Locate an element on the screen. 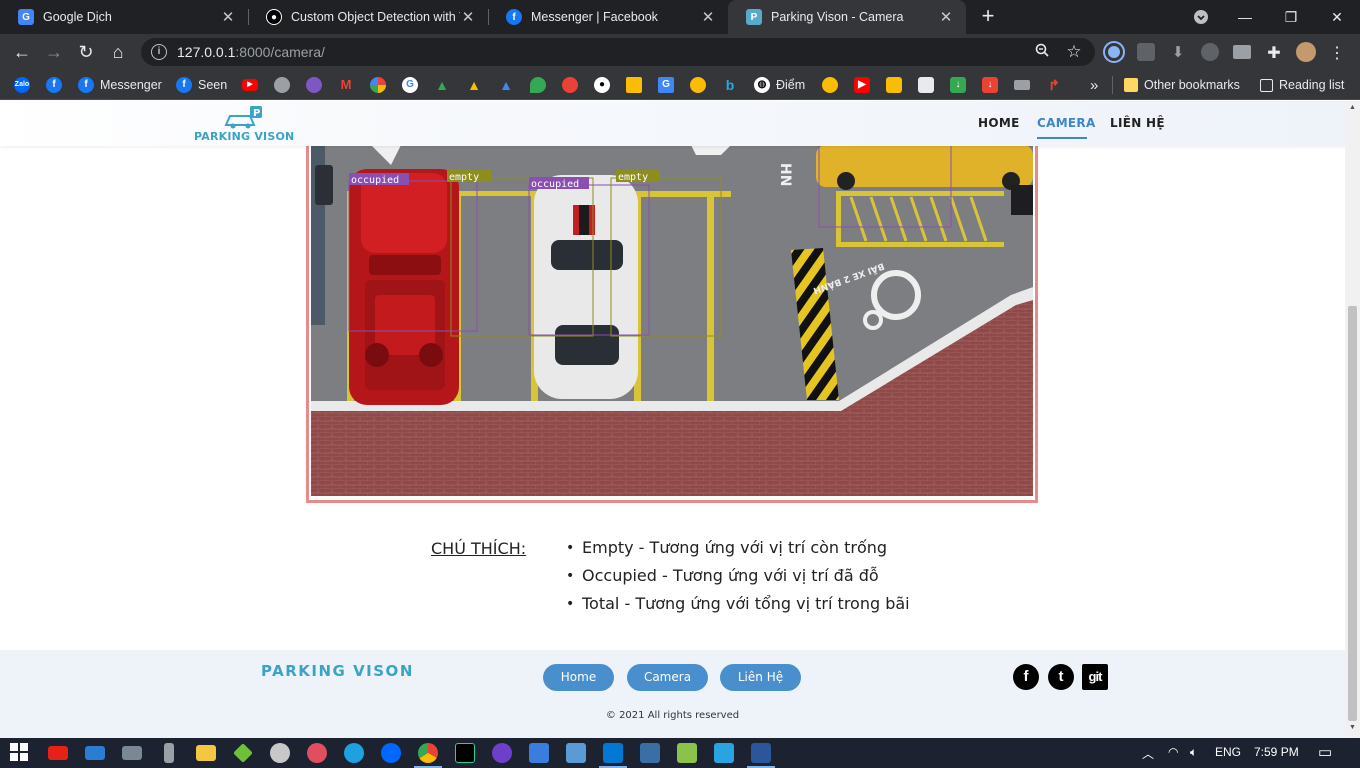 Image resolution: width=1360 pixels, height=768 pixels. address-bar: i 127.0.0.1:8000/camera/ ☆ is located at coordinates (618, 52).